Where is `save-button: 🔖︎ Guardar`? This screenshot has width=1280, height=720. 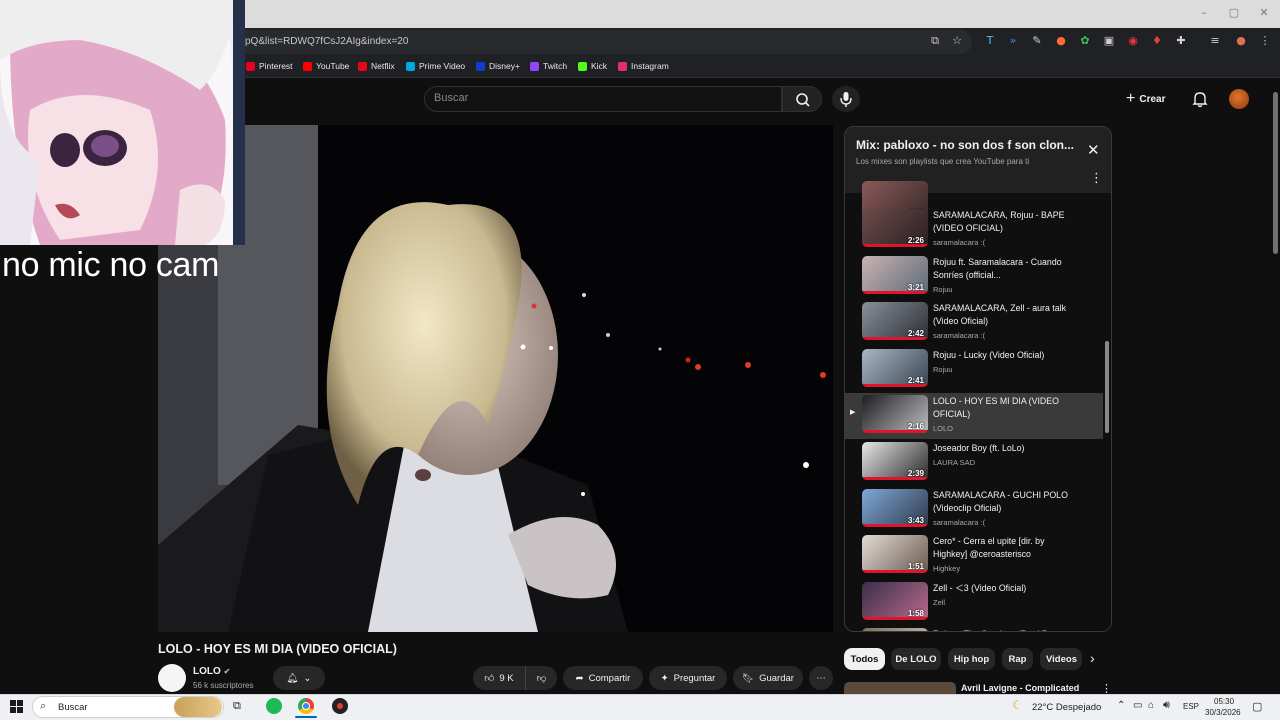 save-button: 🔖︎ Guardar is located at coordinates (768, 678).